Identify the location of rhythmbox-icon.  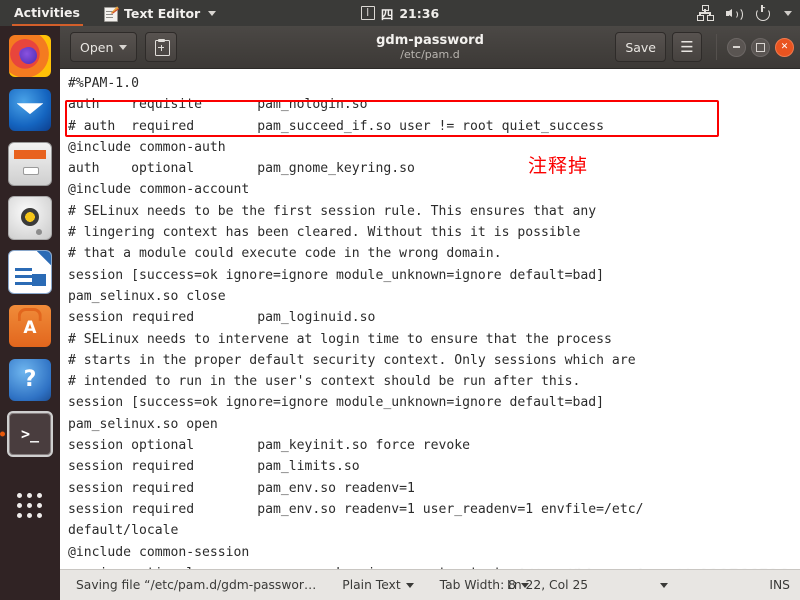
(30, 218).